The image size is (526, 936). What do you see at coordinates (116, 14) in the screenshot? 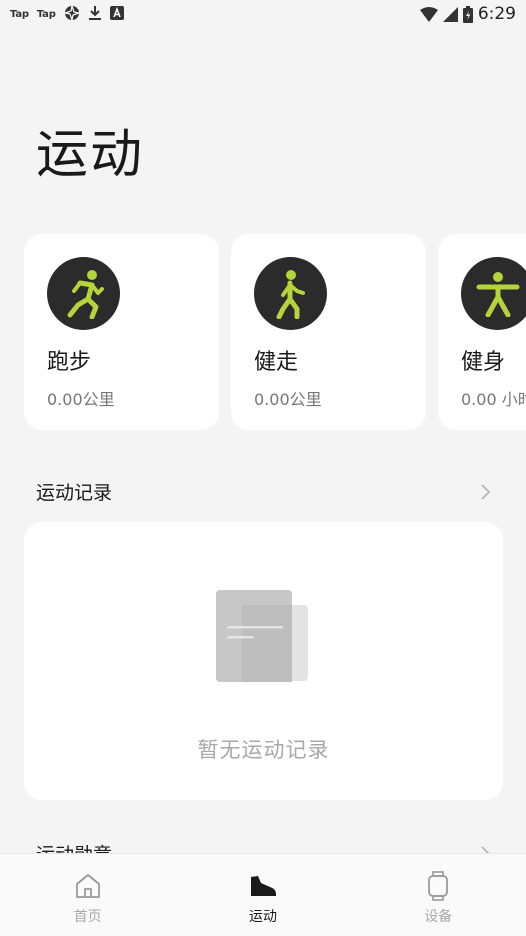
I see `a-icon` at bounding box center [116, 14].